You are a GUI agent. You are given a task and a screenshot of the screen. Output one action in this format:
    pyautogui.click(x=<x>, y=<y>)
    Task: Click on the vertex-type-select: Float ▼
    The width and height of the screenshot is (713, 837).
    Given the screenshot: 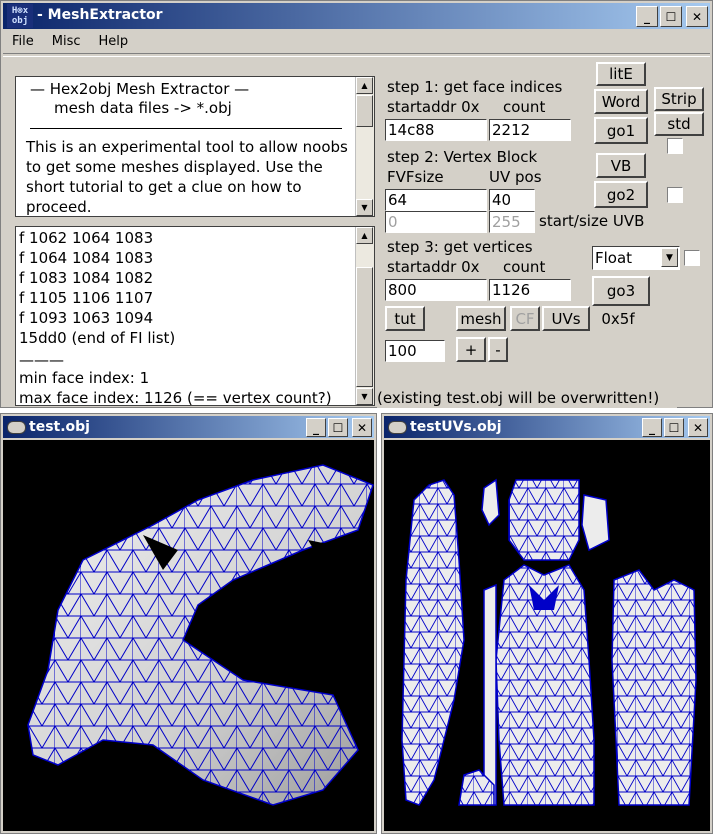 What is the action you would take?
    pyautogui.click(x=636, y=258)
    